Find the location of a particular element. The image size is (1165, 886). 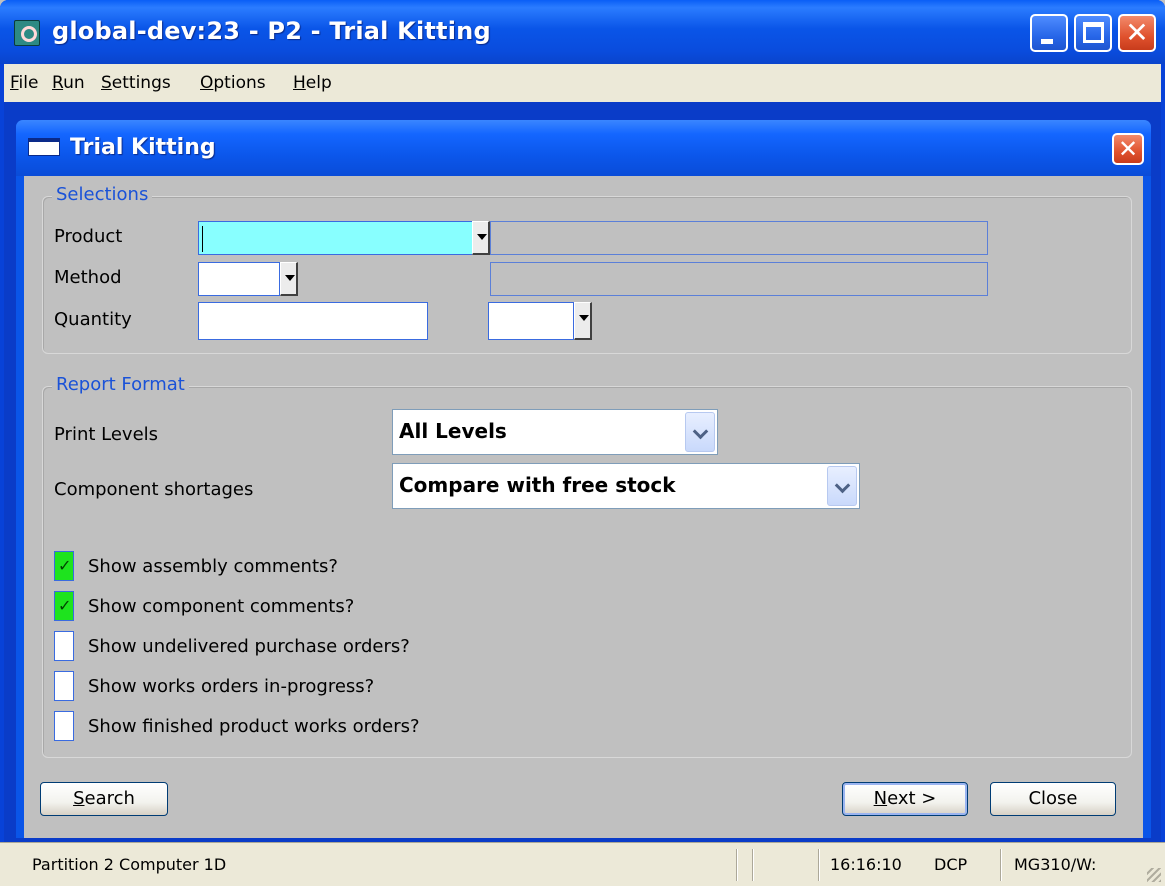

method-input is located at coordinates (239, 279).